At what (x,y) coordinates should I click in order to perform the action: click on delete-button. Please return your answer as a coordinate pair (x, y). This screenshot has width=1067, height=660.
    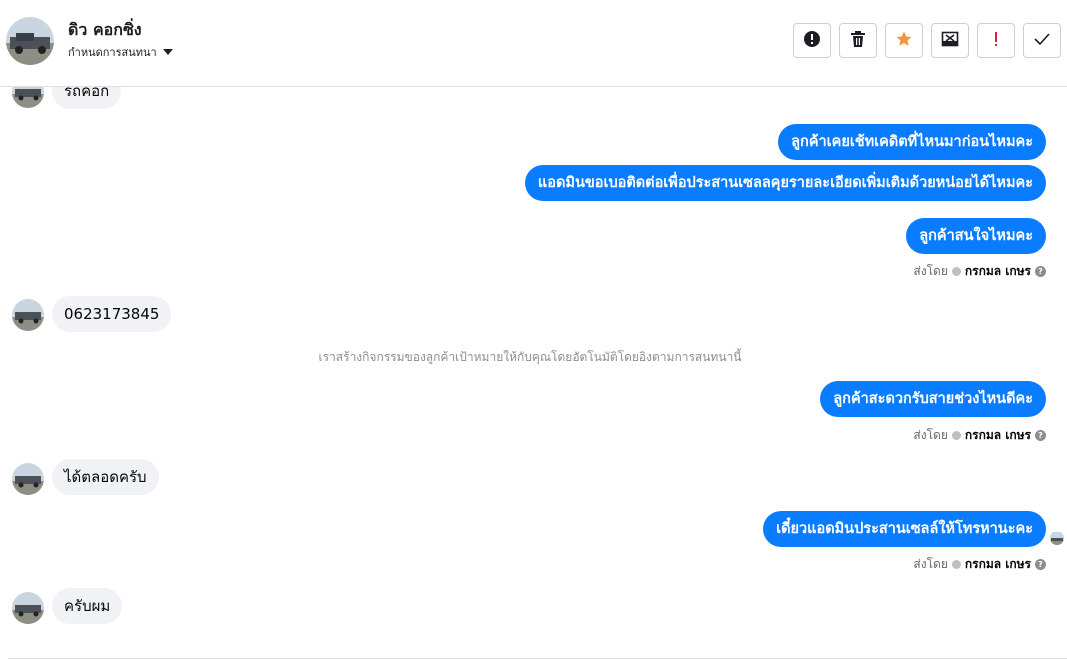
    Looking at the image, I should click on (858, 40).